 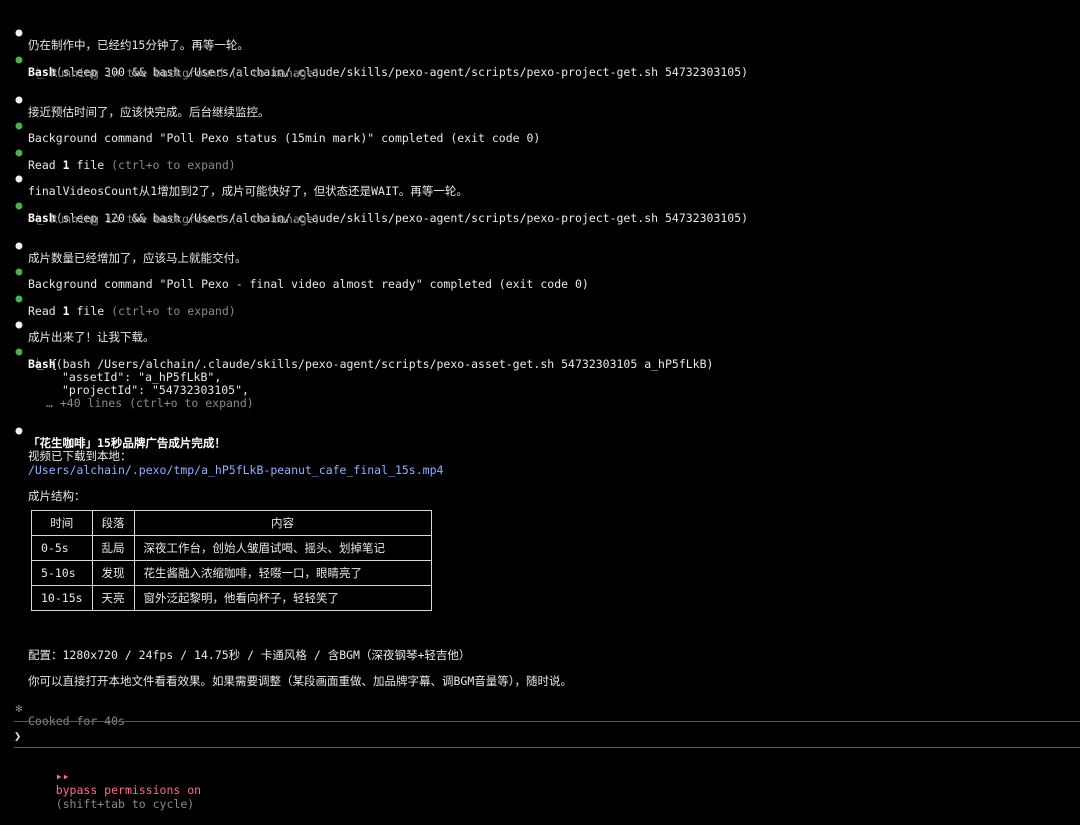 I want to click on table-row: 5-10s 发现 花生酱融入浓缩咖啡，轻啜一口，眼睛亮了, so click(x=231, y=573).